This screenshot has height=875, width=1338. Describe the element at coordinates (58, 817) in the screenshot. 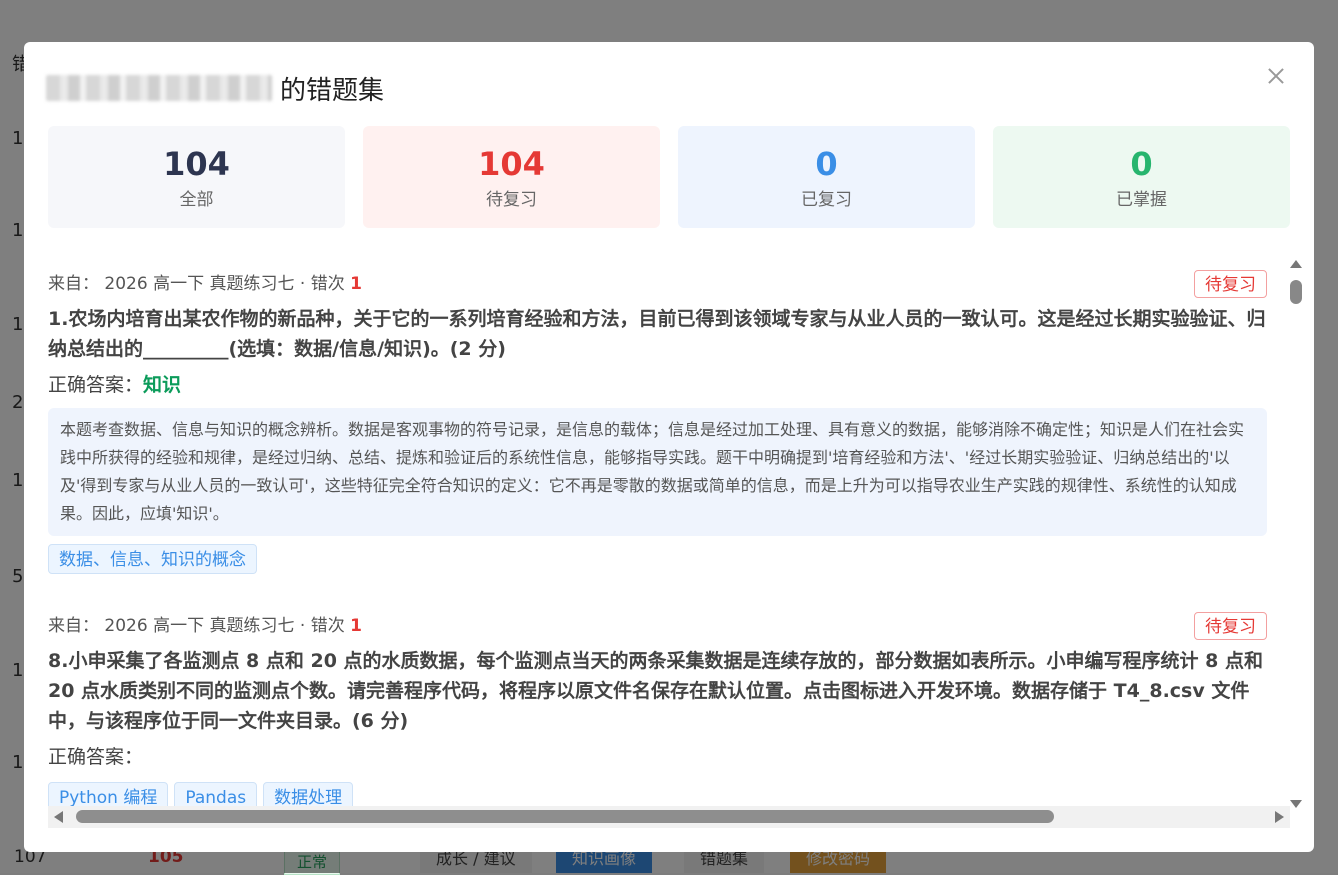

I see `scroll-left-arrow-icon` at that location.